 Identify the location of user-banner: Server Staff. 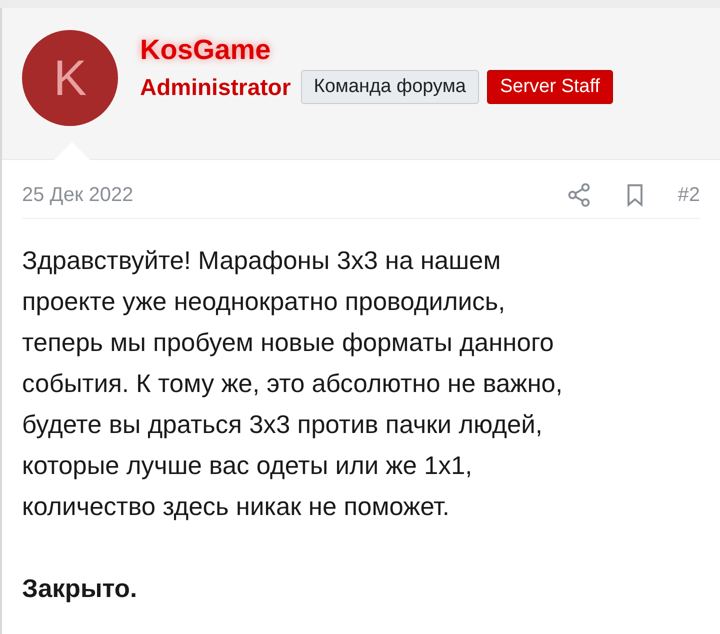
(549, 87).